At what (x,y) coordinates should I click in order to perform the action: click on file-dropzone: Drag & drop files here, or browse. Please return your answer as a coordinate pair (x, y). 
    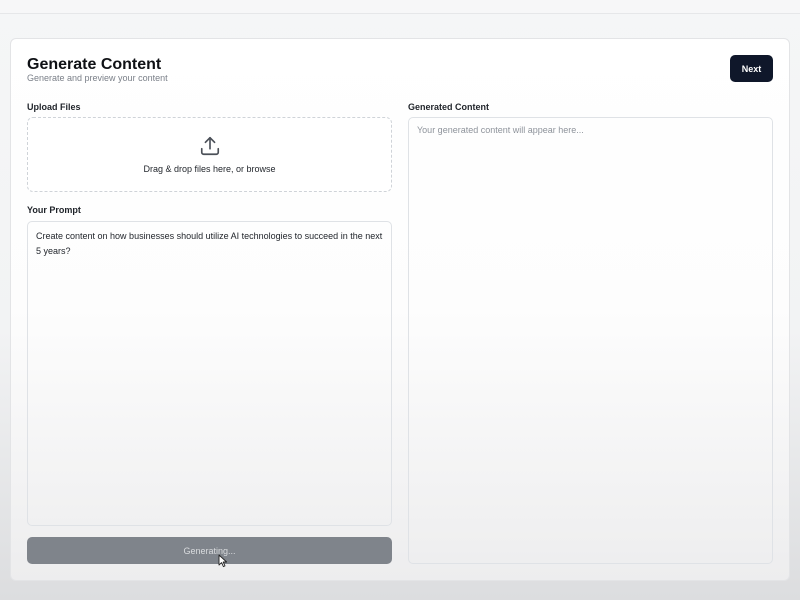
    Looking at the image, I should click on (209, 154).